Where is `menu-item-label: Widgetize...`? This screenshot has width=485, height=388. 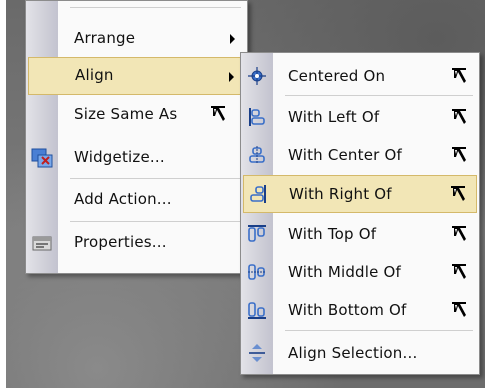 menu-item-label: Widgetize... is located at coordinates (119, 157).